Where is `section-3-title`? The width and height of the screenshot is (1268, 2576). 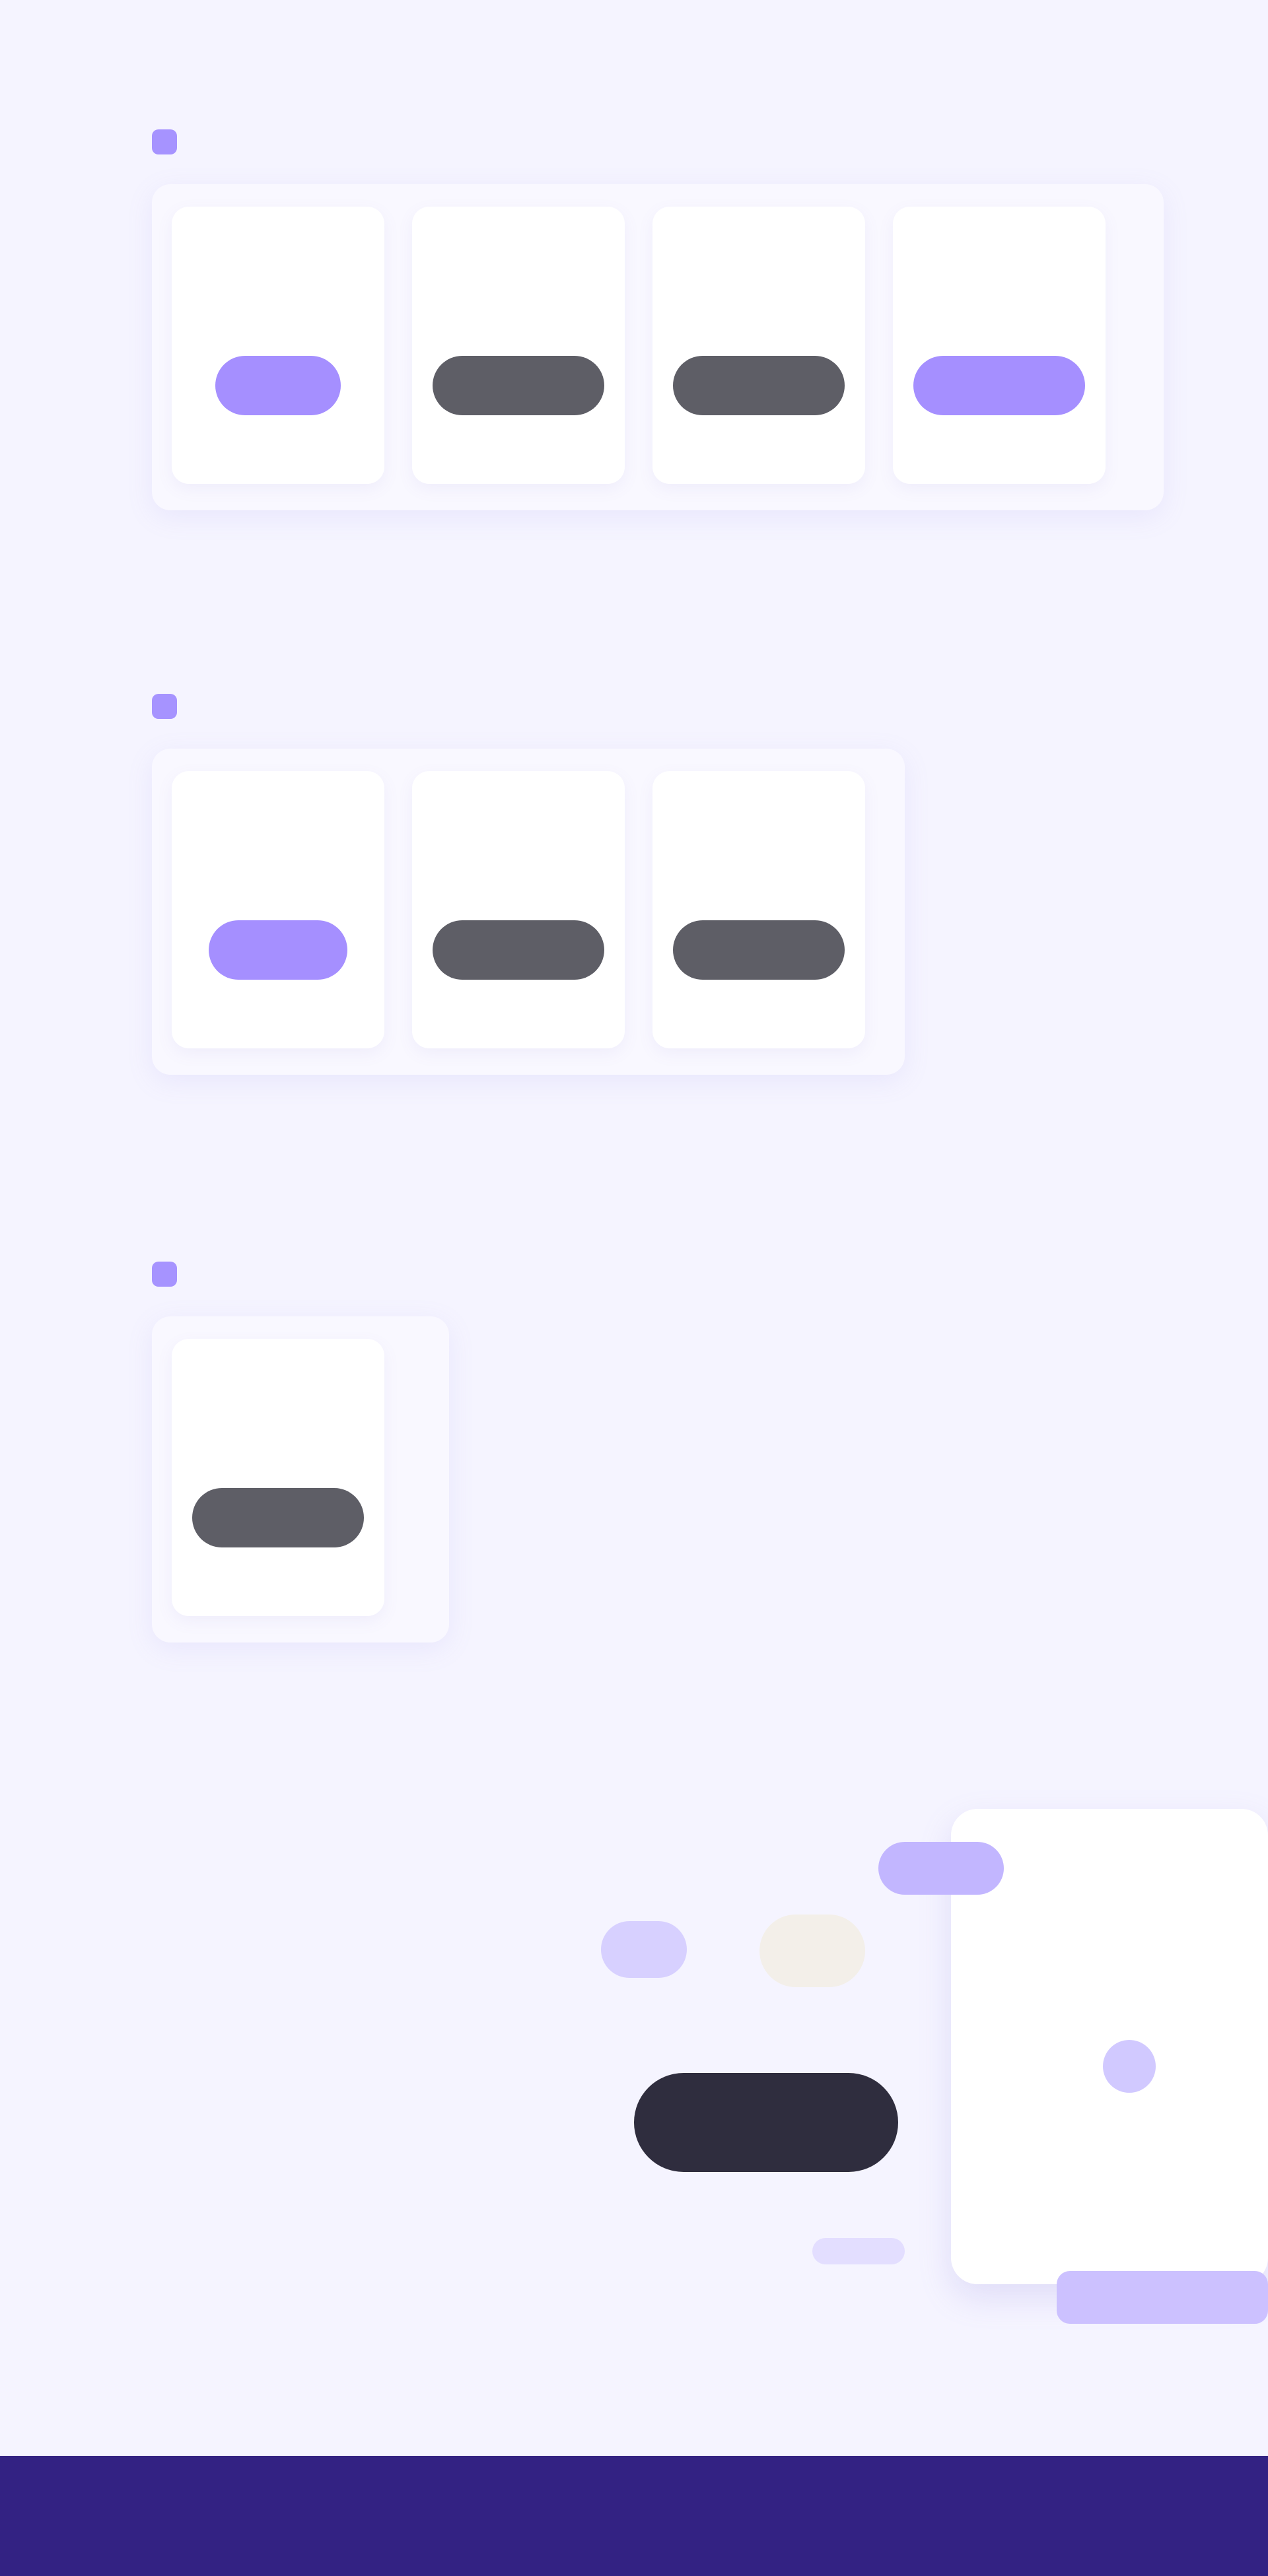
section-3-title is located at coordinates (300, 1274).